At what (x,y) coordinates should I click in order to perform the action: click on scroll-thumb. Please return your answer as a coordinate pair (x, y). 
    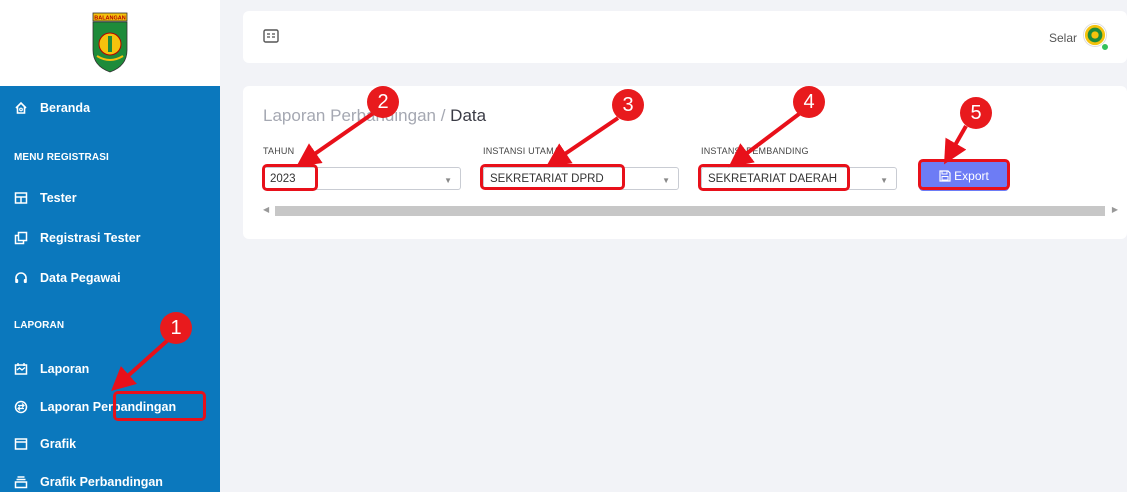
    Looking at the image, I should click on (690, 211).